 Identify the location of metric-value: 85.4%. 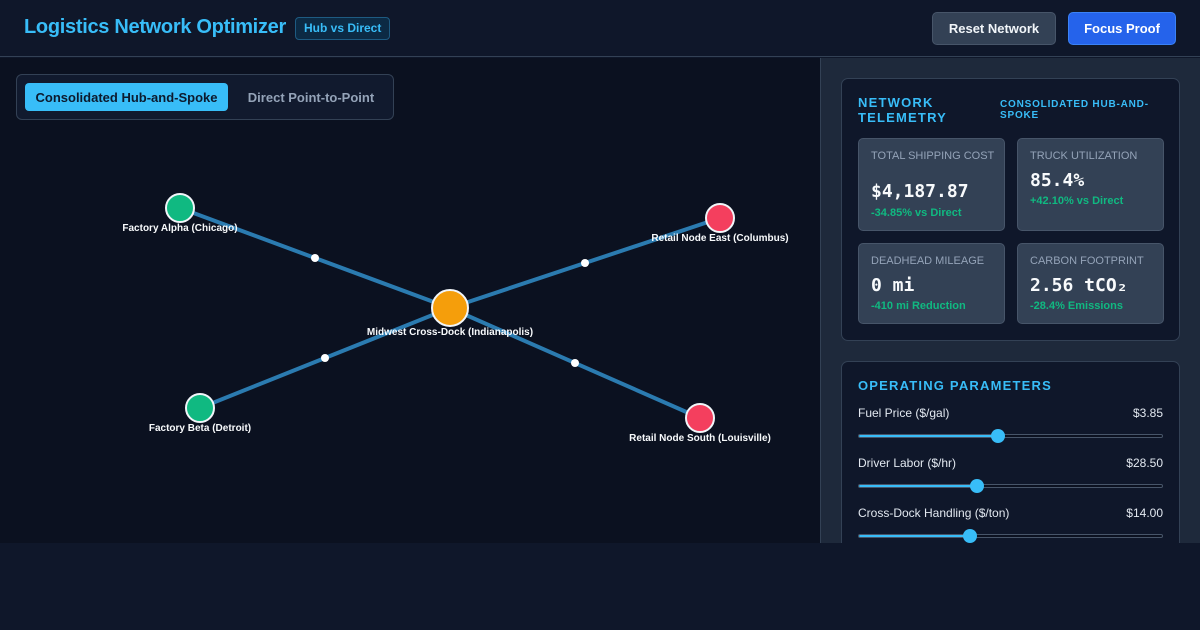
(1057, 180).